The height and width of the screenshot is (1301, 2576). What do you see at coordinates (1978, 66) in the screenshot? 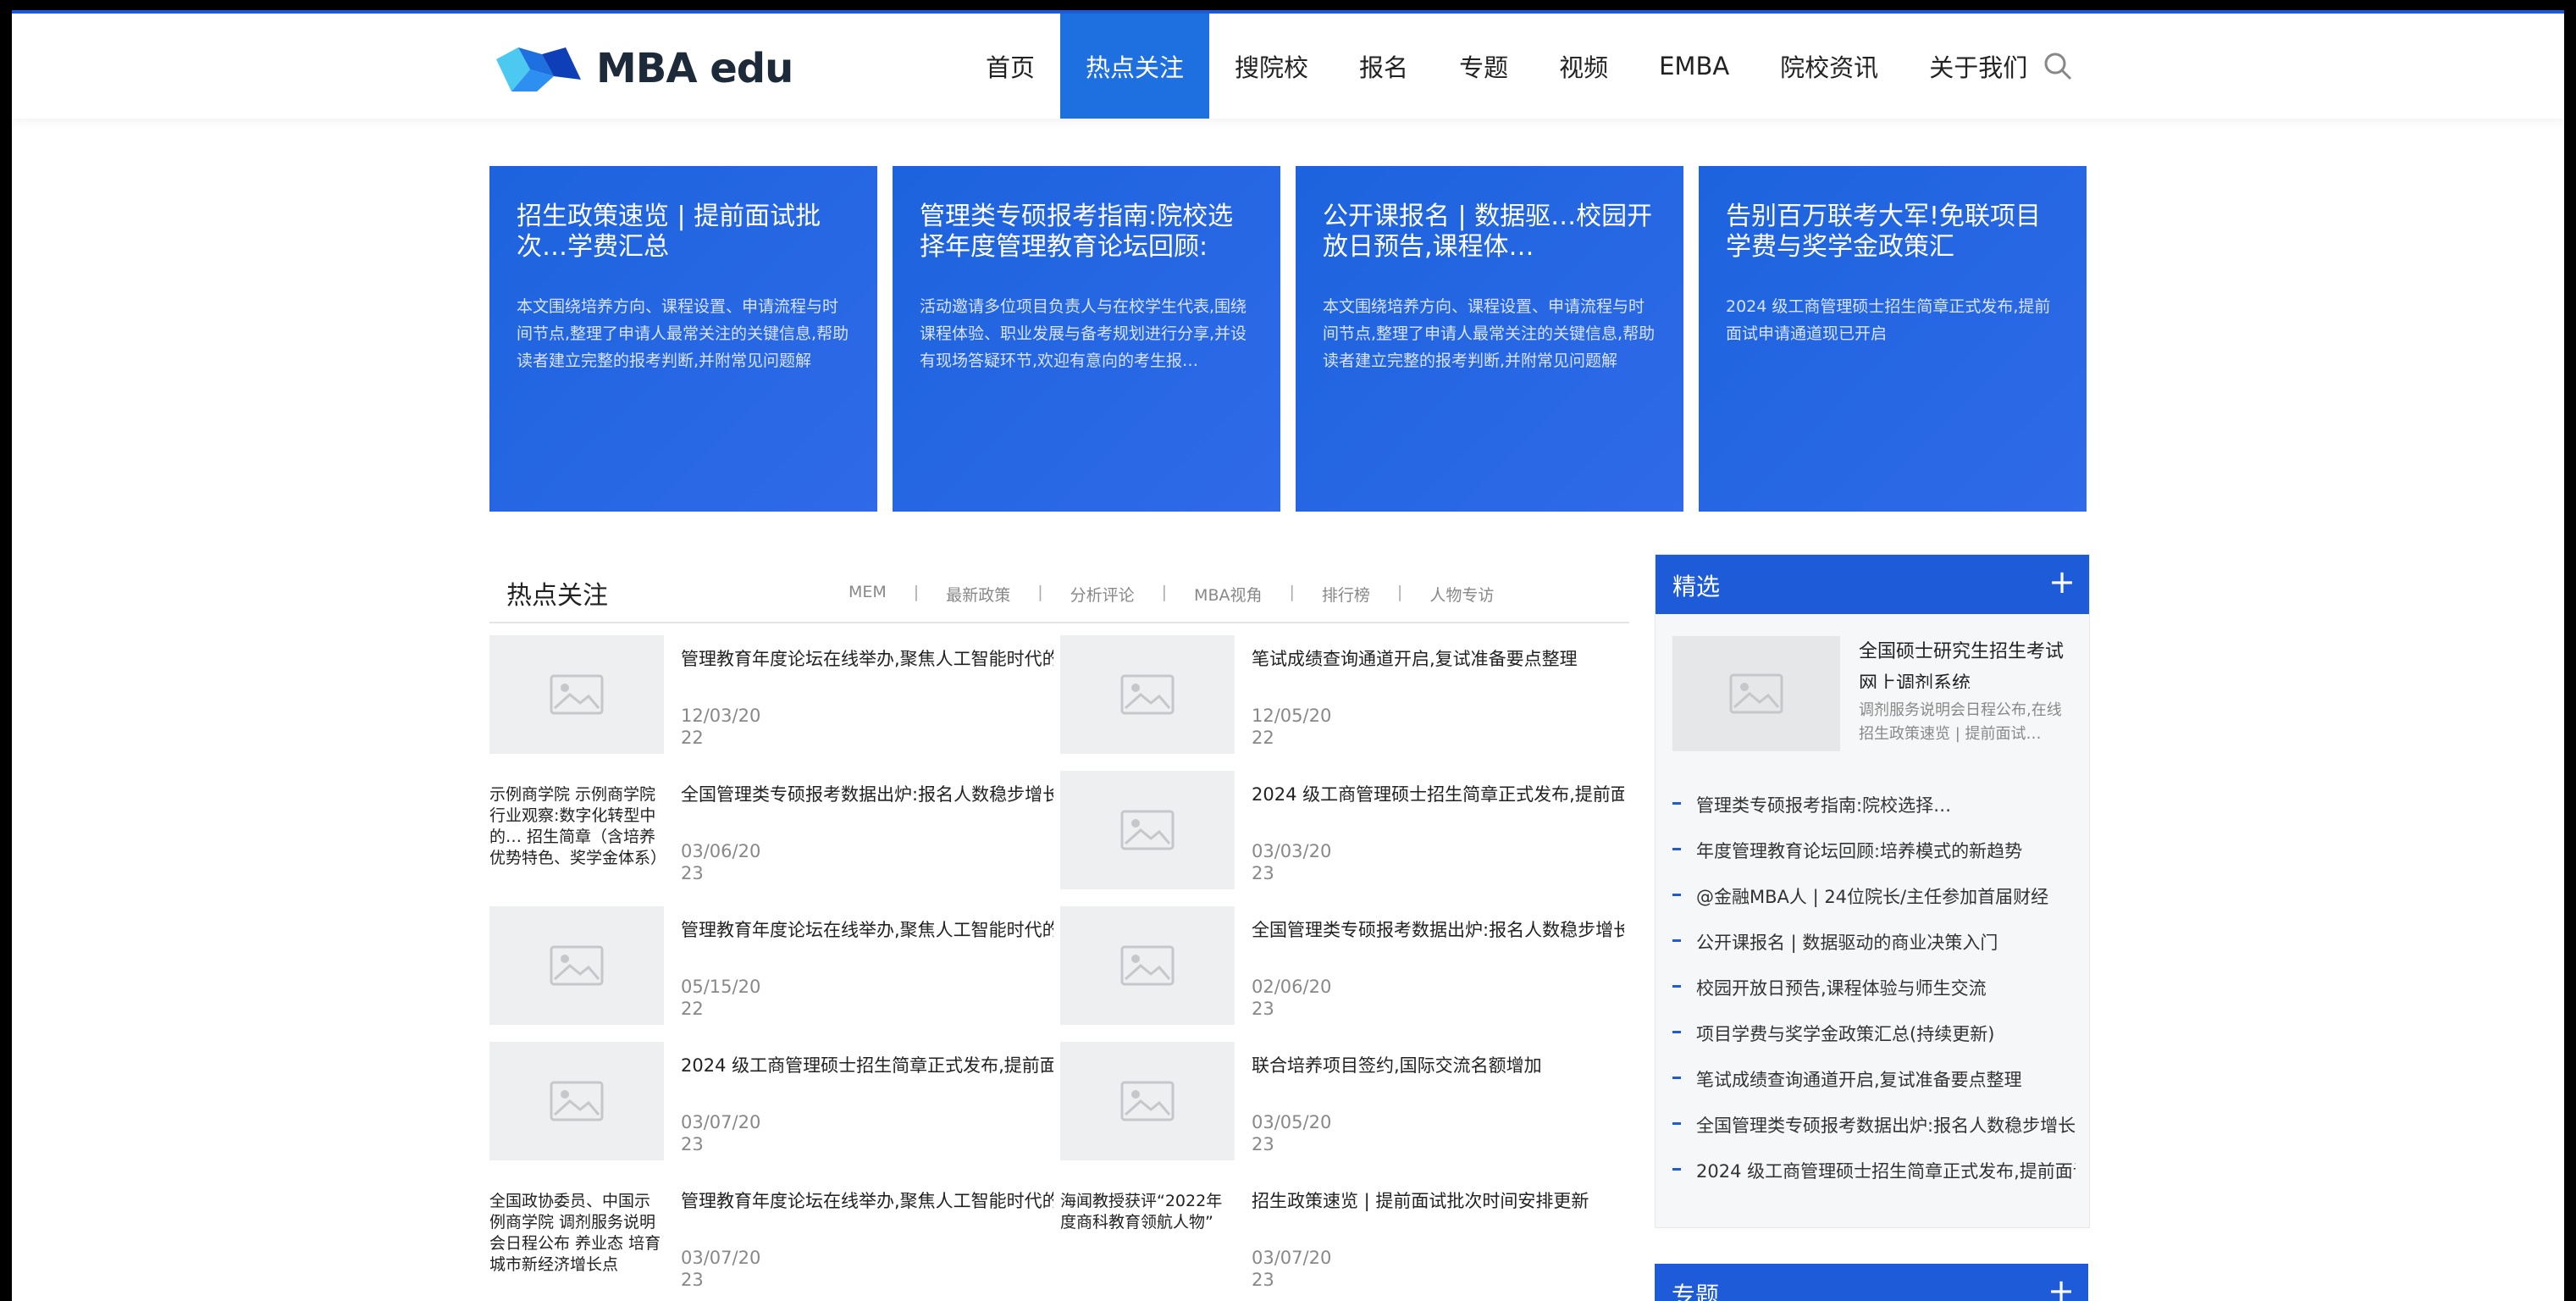
I see `nav-about: 关于我们` at bounding box center [1978, 66].